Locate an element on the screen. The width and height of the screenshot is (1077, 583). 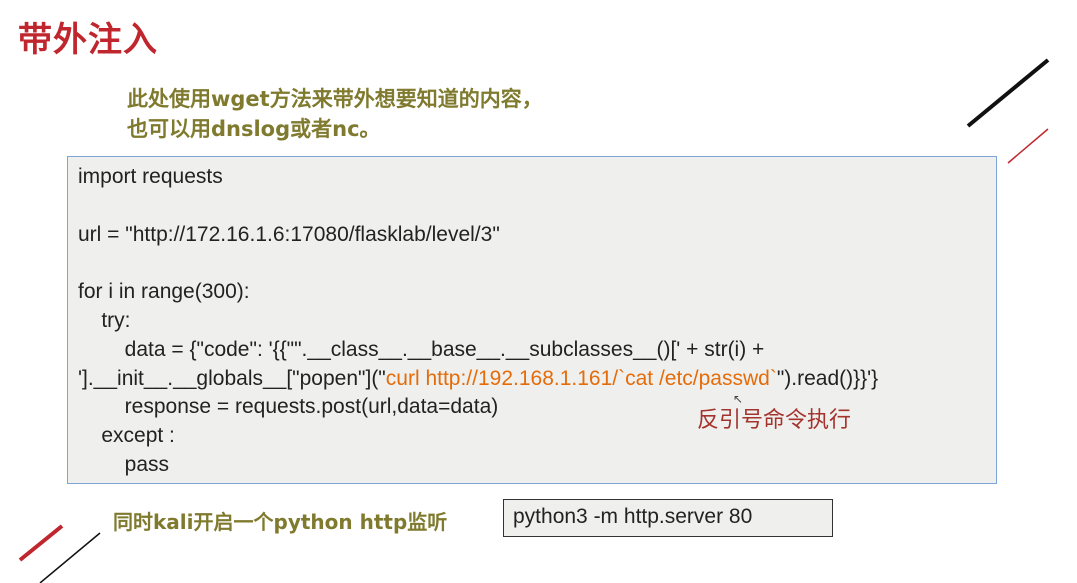
backtick-annotation: 反引号命令执行 is located at coordinates (774, 420).